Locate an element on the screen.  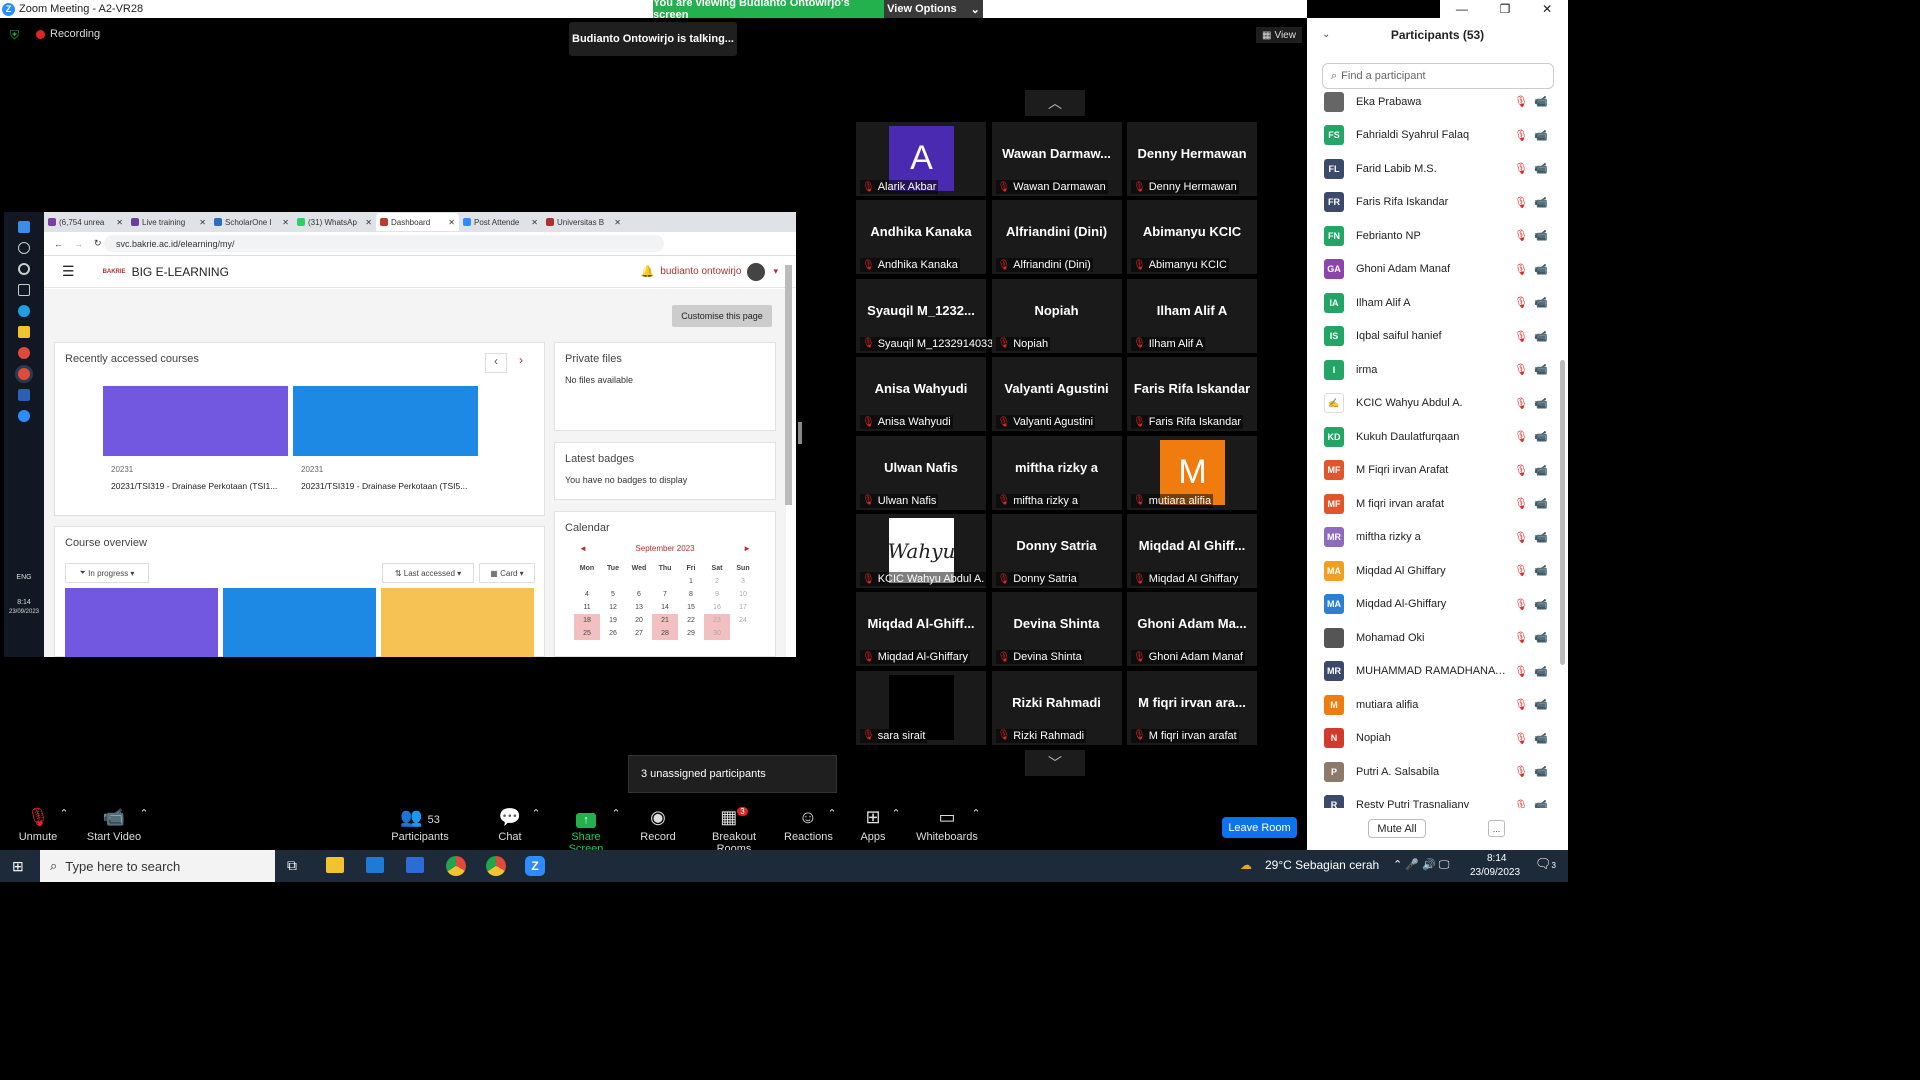
participant-row: MR MUHAMMAD RAMADHANA R... 🎙 📹 is located at coordinates (1439, 671).